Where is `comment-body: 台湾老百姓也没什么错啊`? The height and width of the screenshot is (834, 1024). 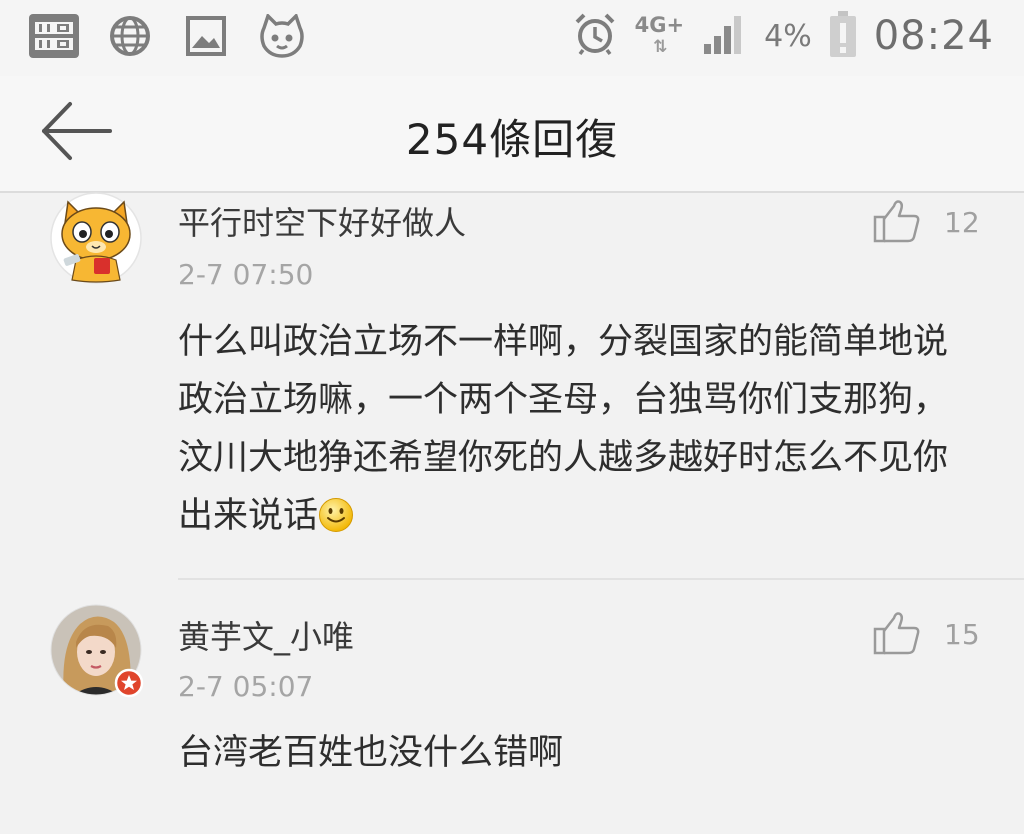 comment-body: 台湾老百姓也没什么错啊 is located at coordinates (578, 753).